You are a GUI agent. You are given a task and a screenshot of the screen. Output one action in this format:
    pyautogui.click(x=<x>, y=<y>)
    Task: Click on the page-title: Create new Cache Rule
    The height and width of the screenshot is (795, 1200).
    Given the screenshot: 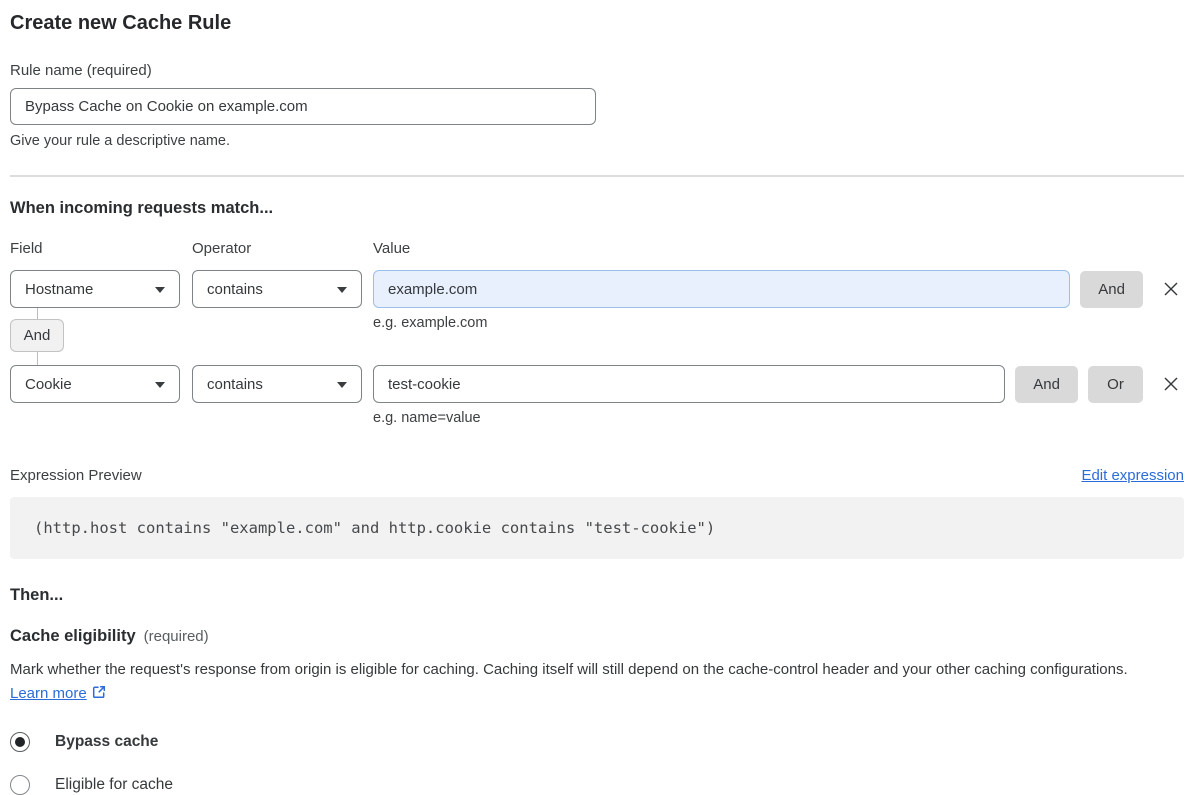 What is the action you would take?
    pyautogui.click(x=121, y=23)
    